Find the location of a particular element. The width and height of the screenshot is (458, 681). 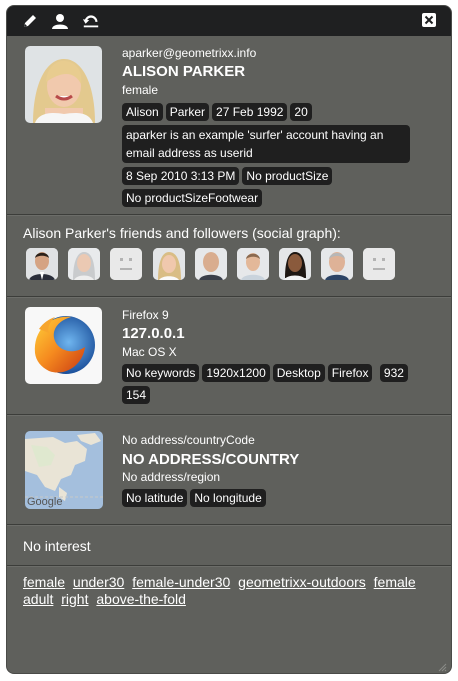

chip-window-height: 154 is located at coordinates (136, 395).